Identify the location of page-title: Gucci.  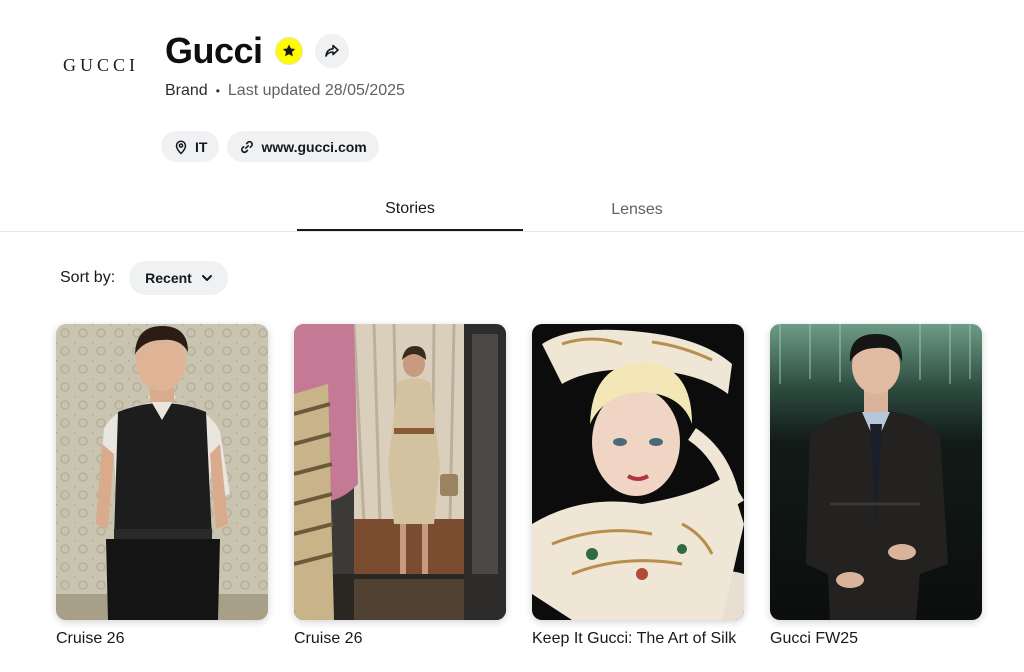
(214, 50).